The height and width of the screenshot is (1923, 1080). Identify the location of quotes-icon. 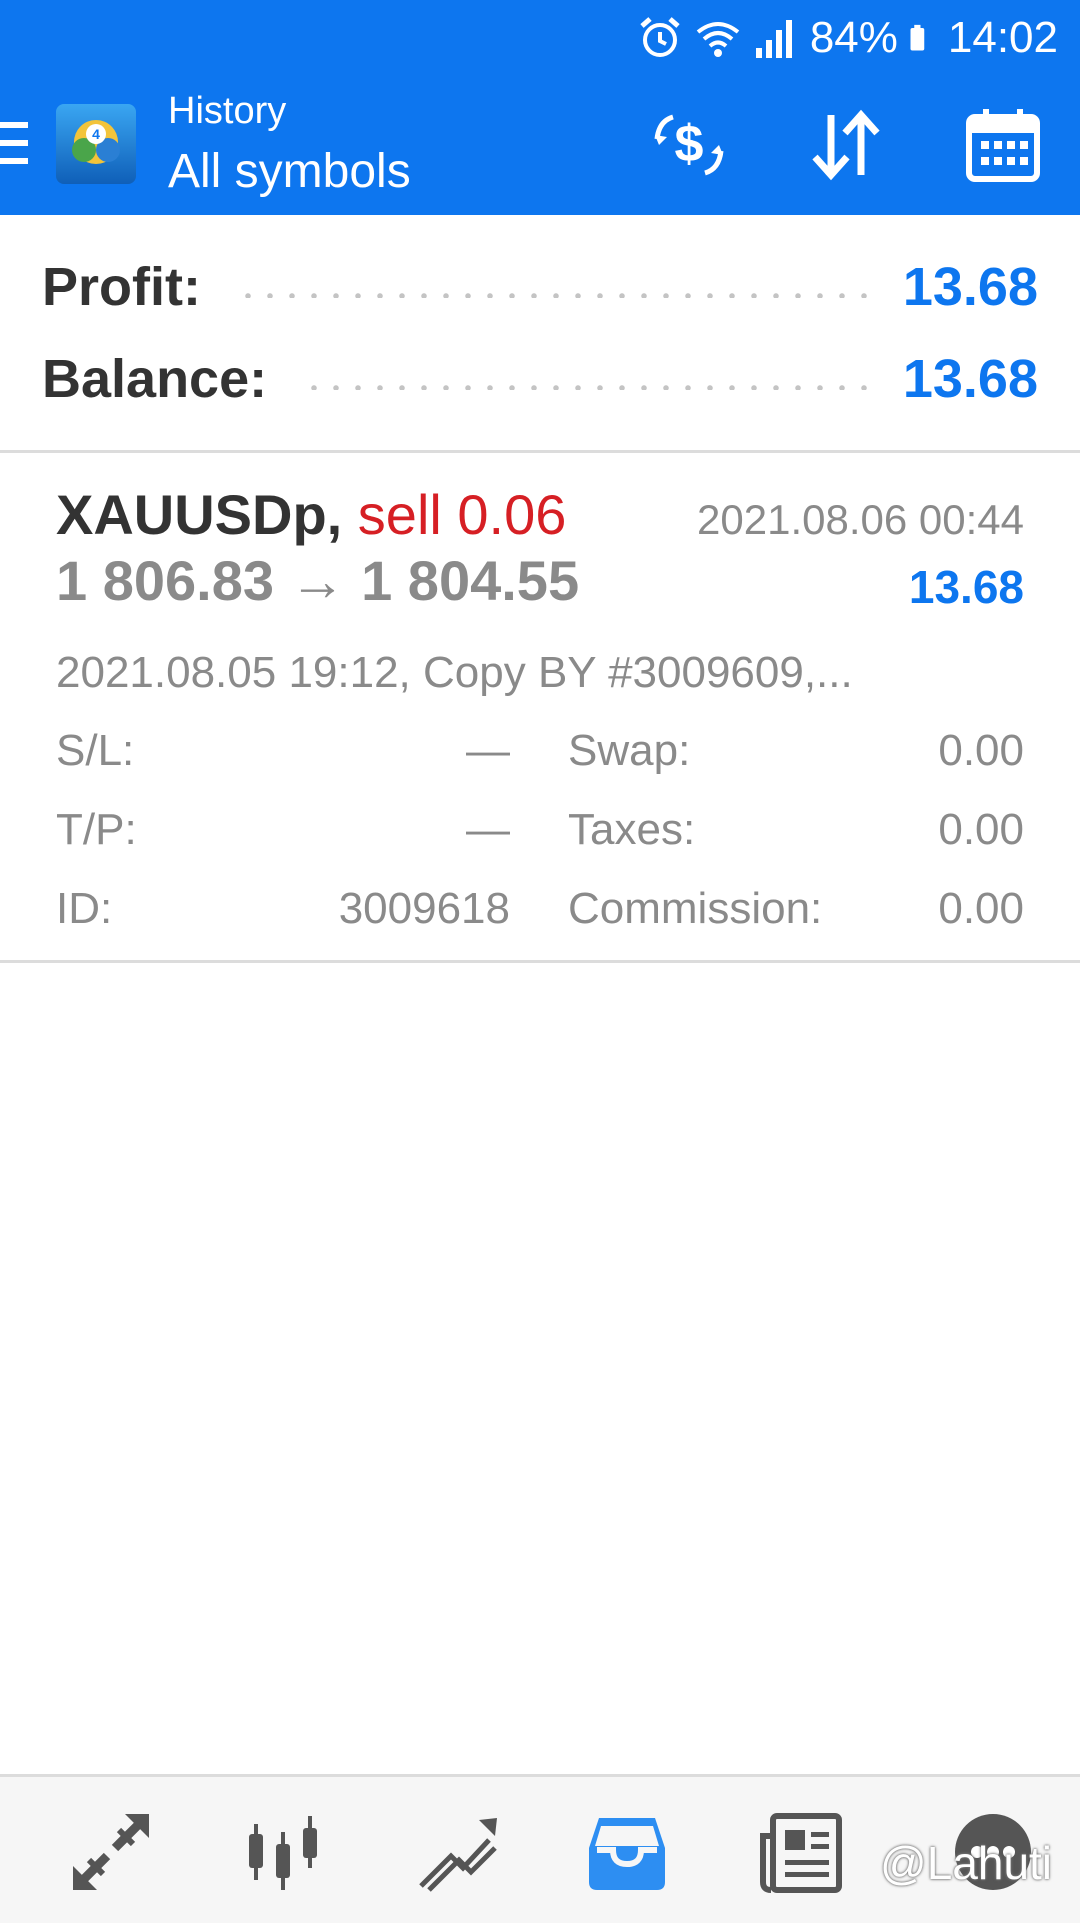
(111, 1852).